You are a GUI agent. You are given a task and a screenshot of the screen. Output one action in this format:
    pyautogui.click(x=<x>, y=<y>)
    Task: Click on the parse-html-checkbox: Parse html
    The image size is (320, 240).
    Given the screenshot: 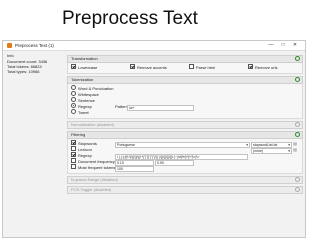 What is the action you would take?
    pyautogui.click(x=202, y=67)
    